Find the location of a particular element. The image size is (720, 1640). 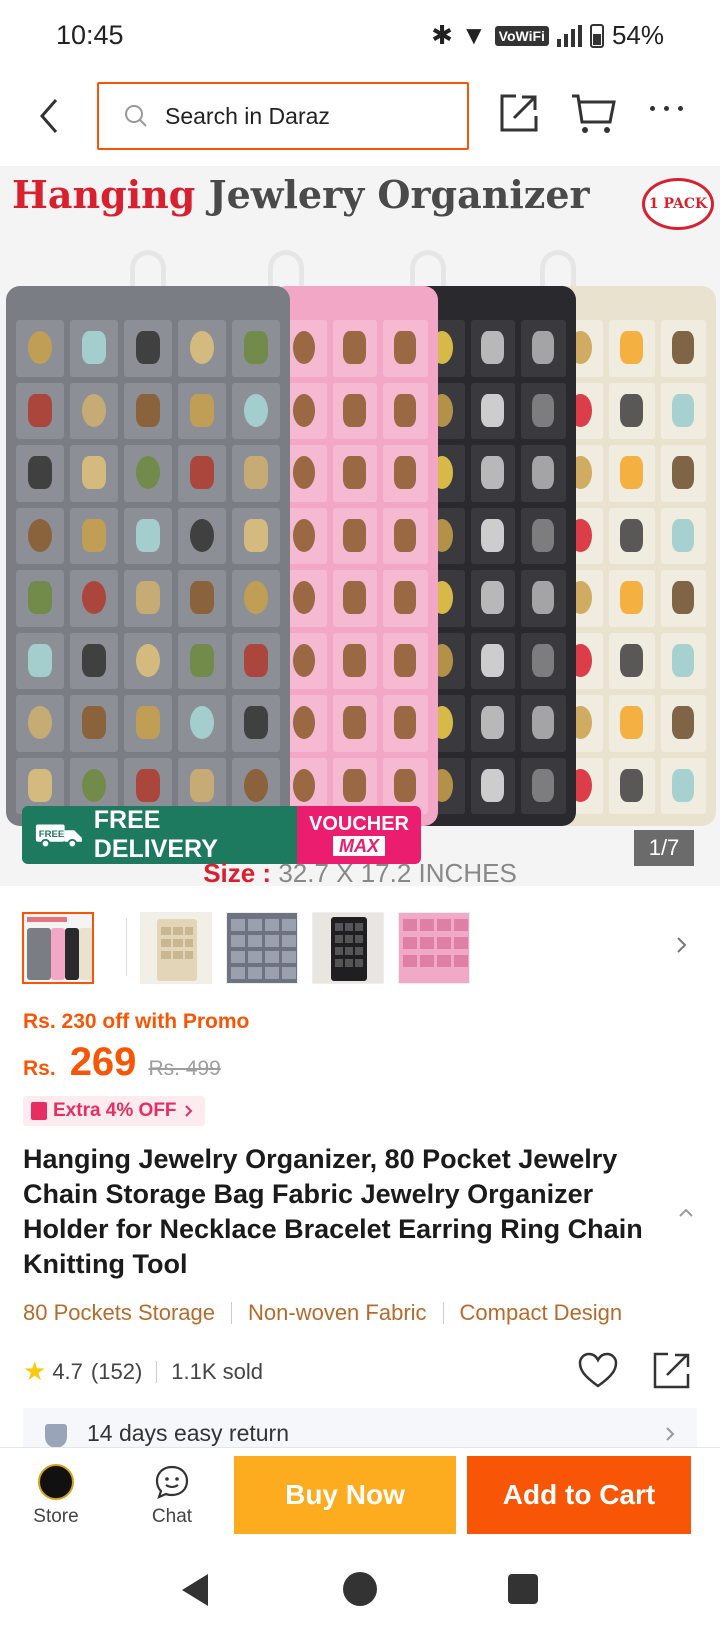

return-policy-label: 14 days easy return is located at coordinates (188, 1433).